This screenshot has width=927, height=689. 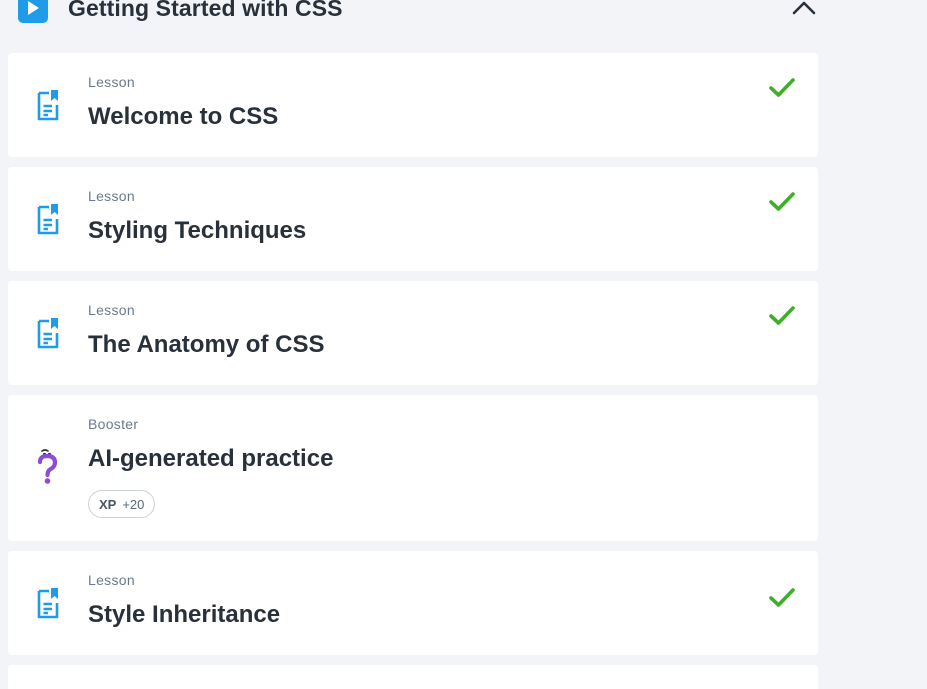 I want to click on module-header: Getting Started with CSS, so click(x=418, y=13).